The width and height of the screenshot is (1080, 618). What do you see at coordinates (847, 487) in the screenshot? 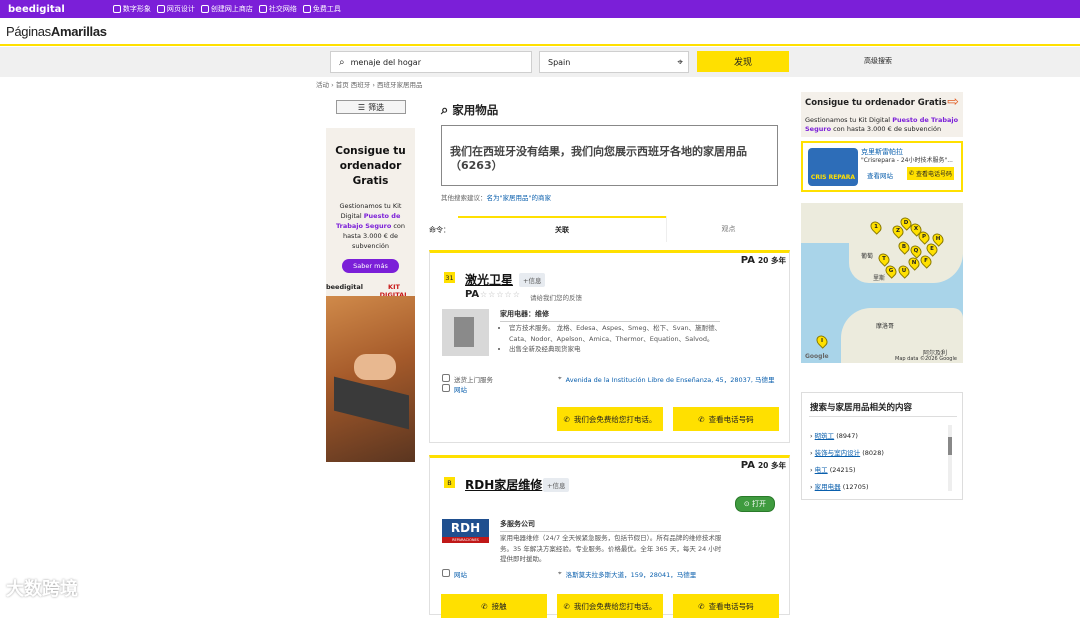
I see `related-item: › 家用电器 (12705)` at bounding box center [847, 487].